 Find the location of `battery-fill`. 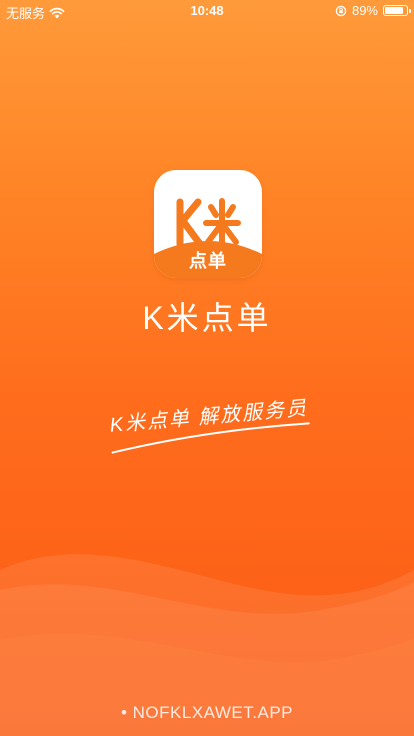

battery-fill is located at coordinates (394, 10).